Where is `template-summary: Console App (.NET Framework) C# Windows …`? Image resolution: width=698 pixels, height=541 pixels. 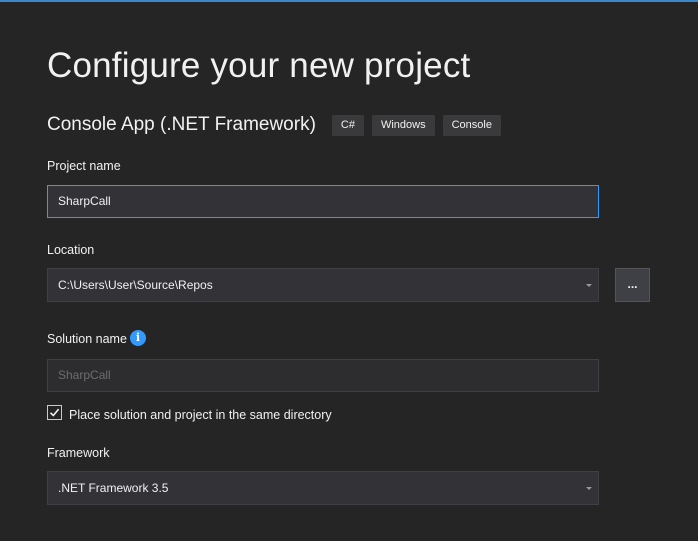
template-summary: Console App (.NET Framework) C# Windows … is located at coordinates (278, 125).